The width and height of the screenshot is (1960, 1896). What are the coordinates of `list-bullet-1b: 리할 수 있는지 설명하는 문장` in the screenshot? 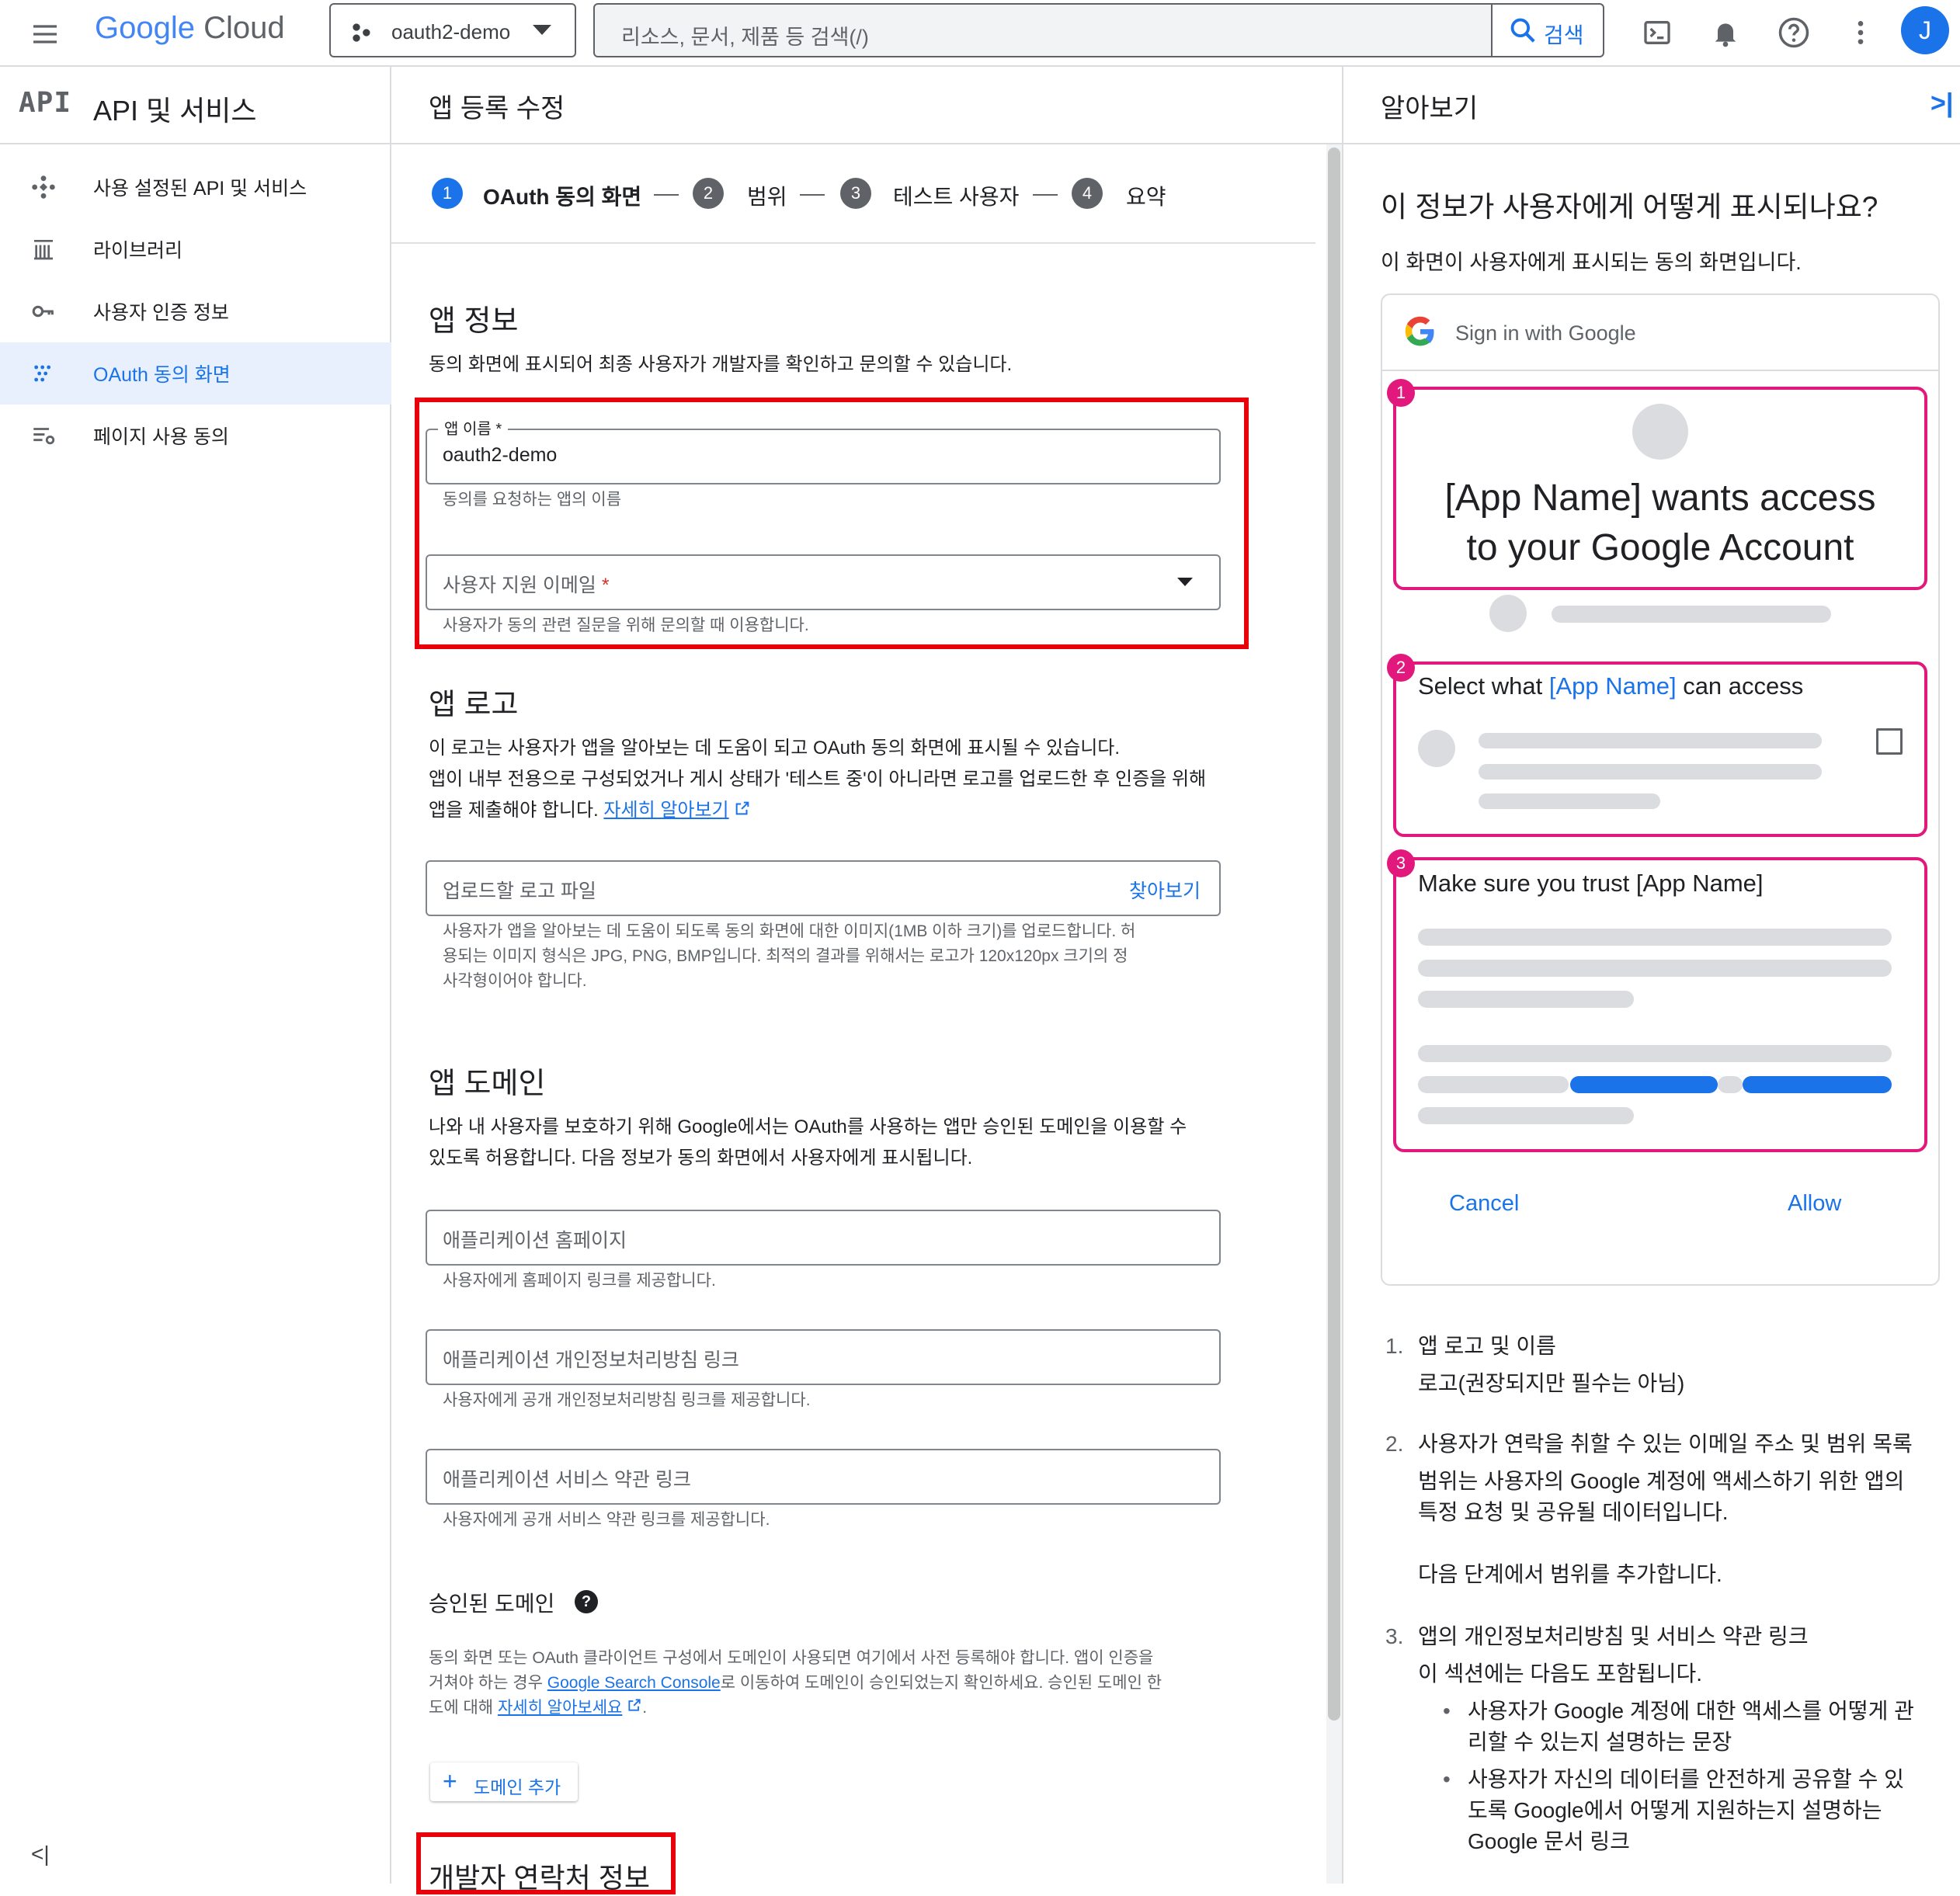 It's located at (1600, 1742).